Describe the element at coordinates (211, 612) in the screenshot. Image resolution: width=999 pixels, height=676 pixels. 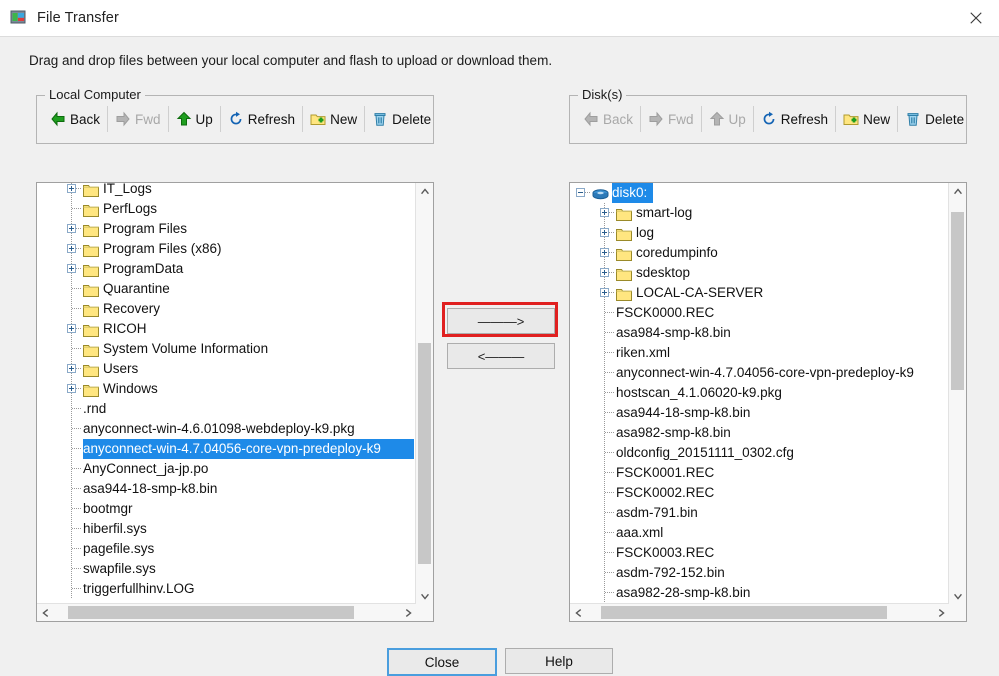
I see `local-h-scroll-thumb` at that location.